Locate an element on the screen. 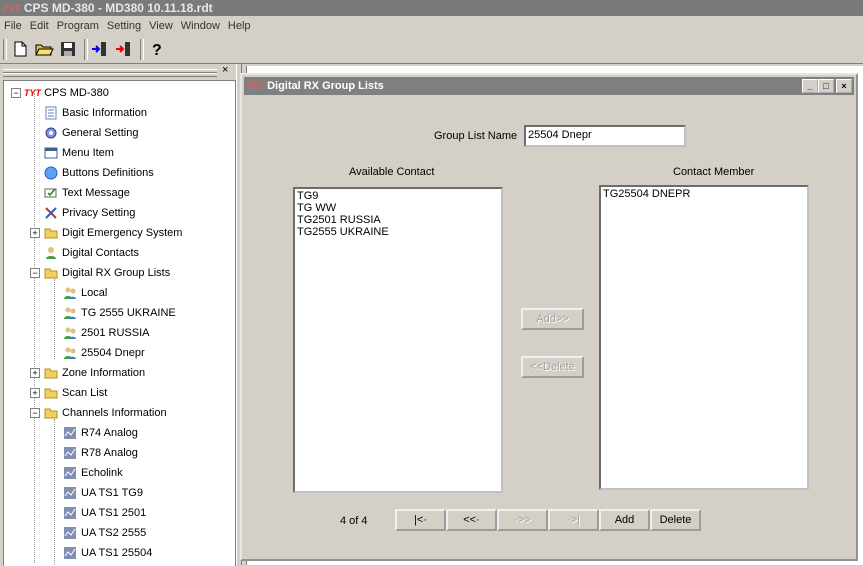  next-record-button: ·>> is located at coordinates (522, 520).